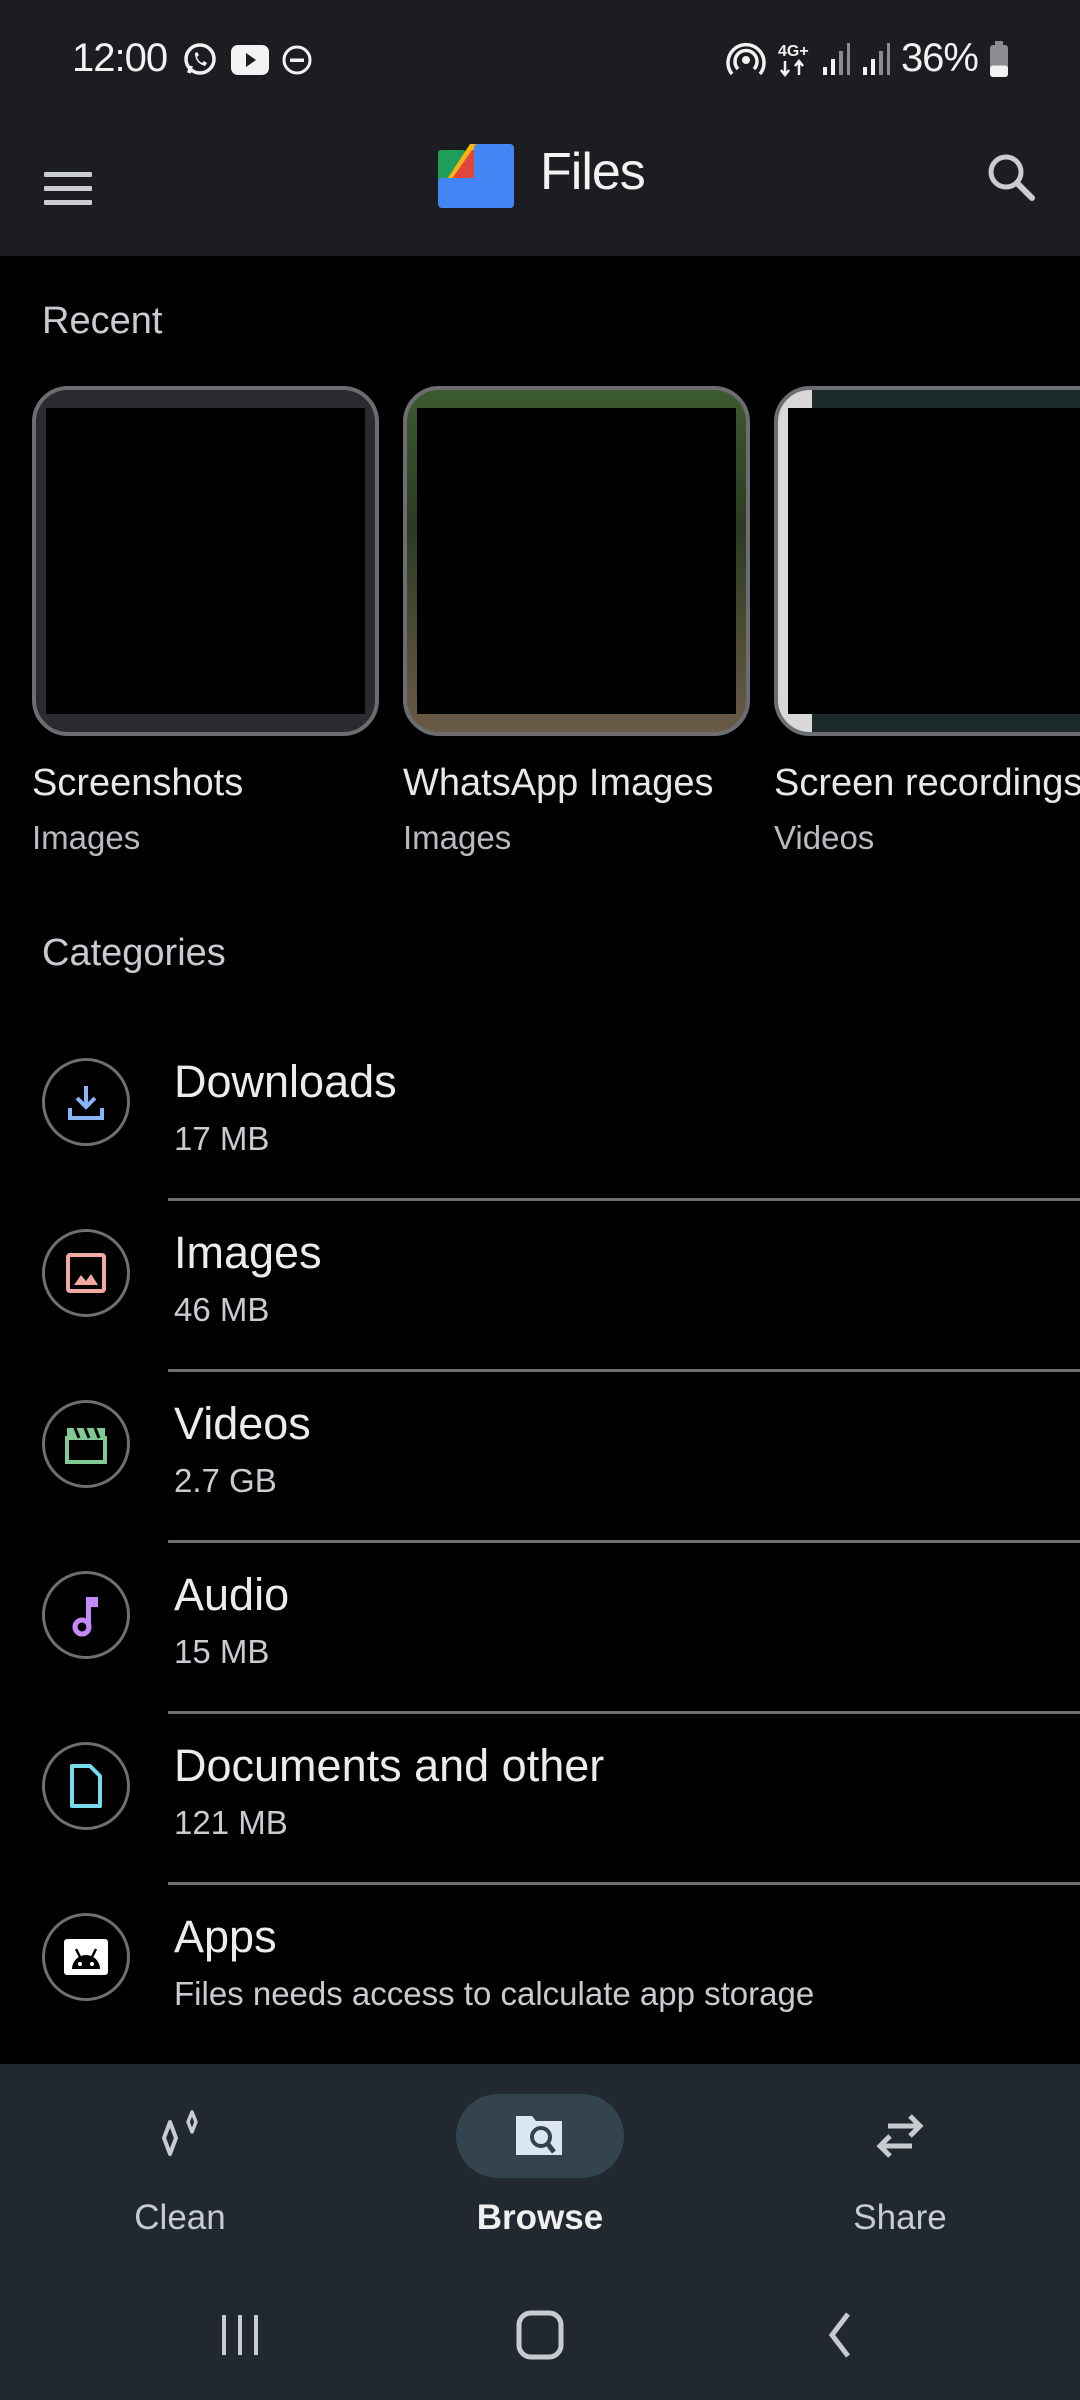 This screenshot has height=2400, width=1080. What do you see at coordinates (927, 783) in the screenshot?
I see `recent-item-name: Screen recordings` at bounding box center [927, 783].